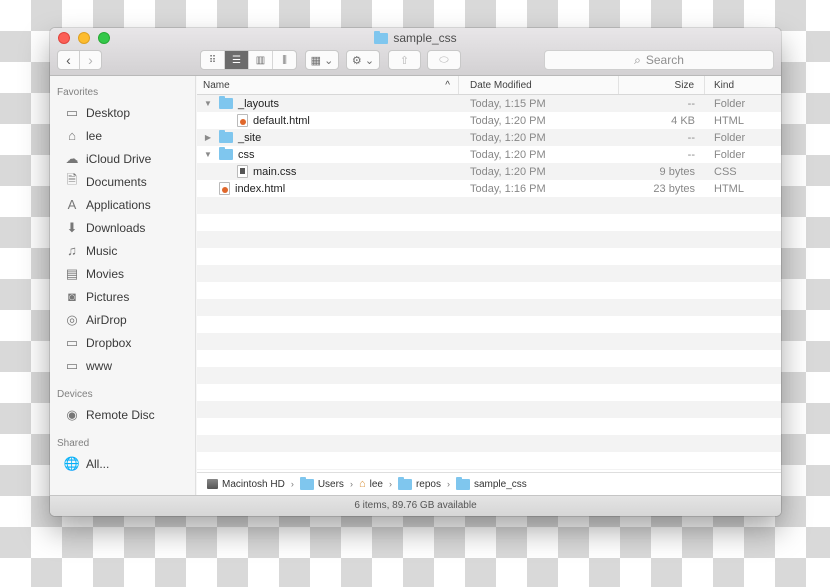 Image resolution: width=830 pixels, height=587 pixels. What do you see at coordinates (212, 484) in the screenshot?
I see `disk-icon` at bounding box center [212, 484].